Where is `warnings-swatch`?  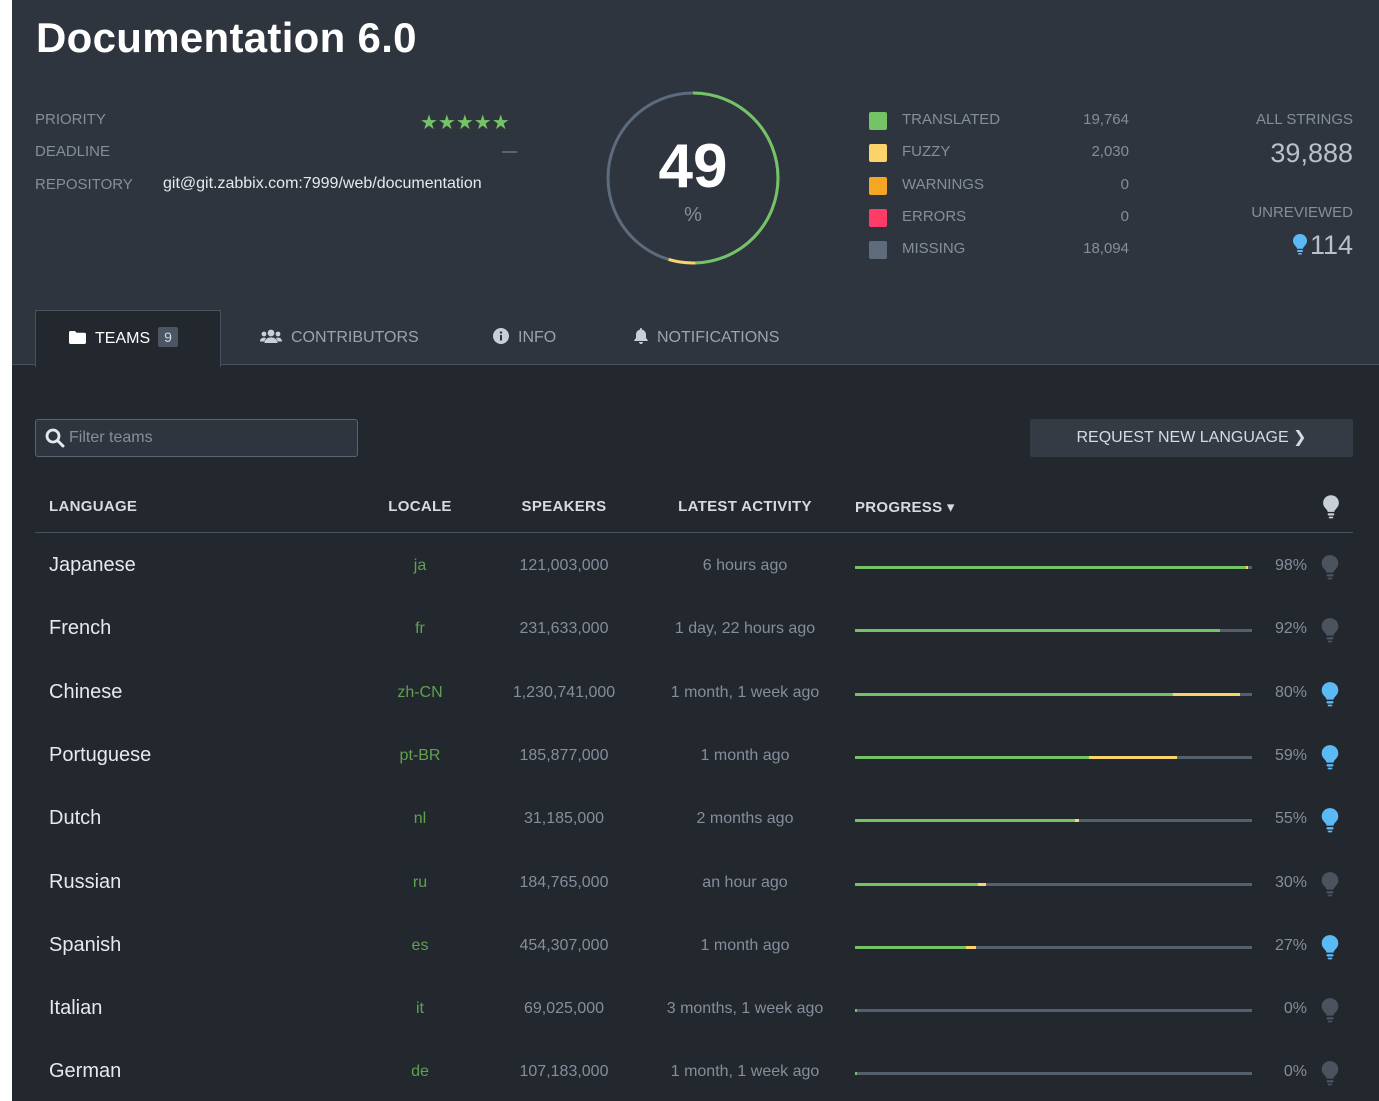 warnings-swatch is located at coordinates (878, 186).